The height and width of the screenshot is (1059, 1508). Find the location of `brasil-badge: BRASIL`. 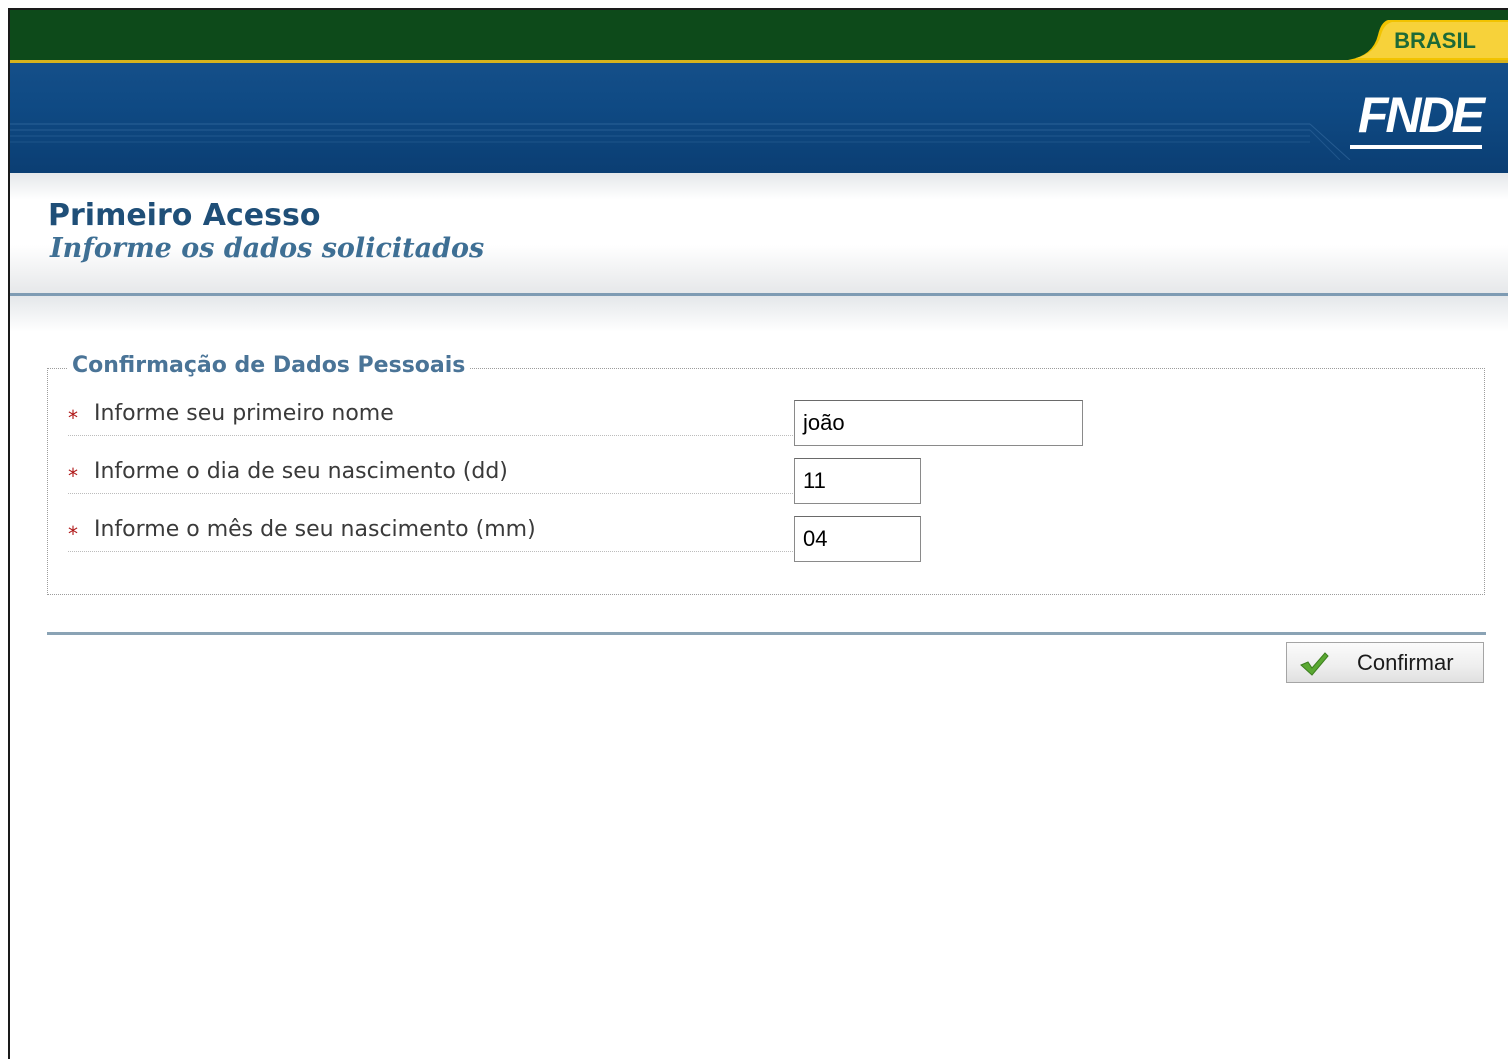

brasil-badge: BRASIL is located at coordinates (1428, 40).